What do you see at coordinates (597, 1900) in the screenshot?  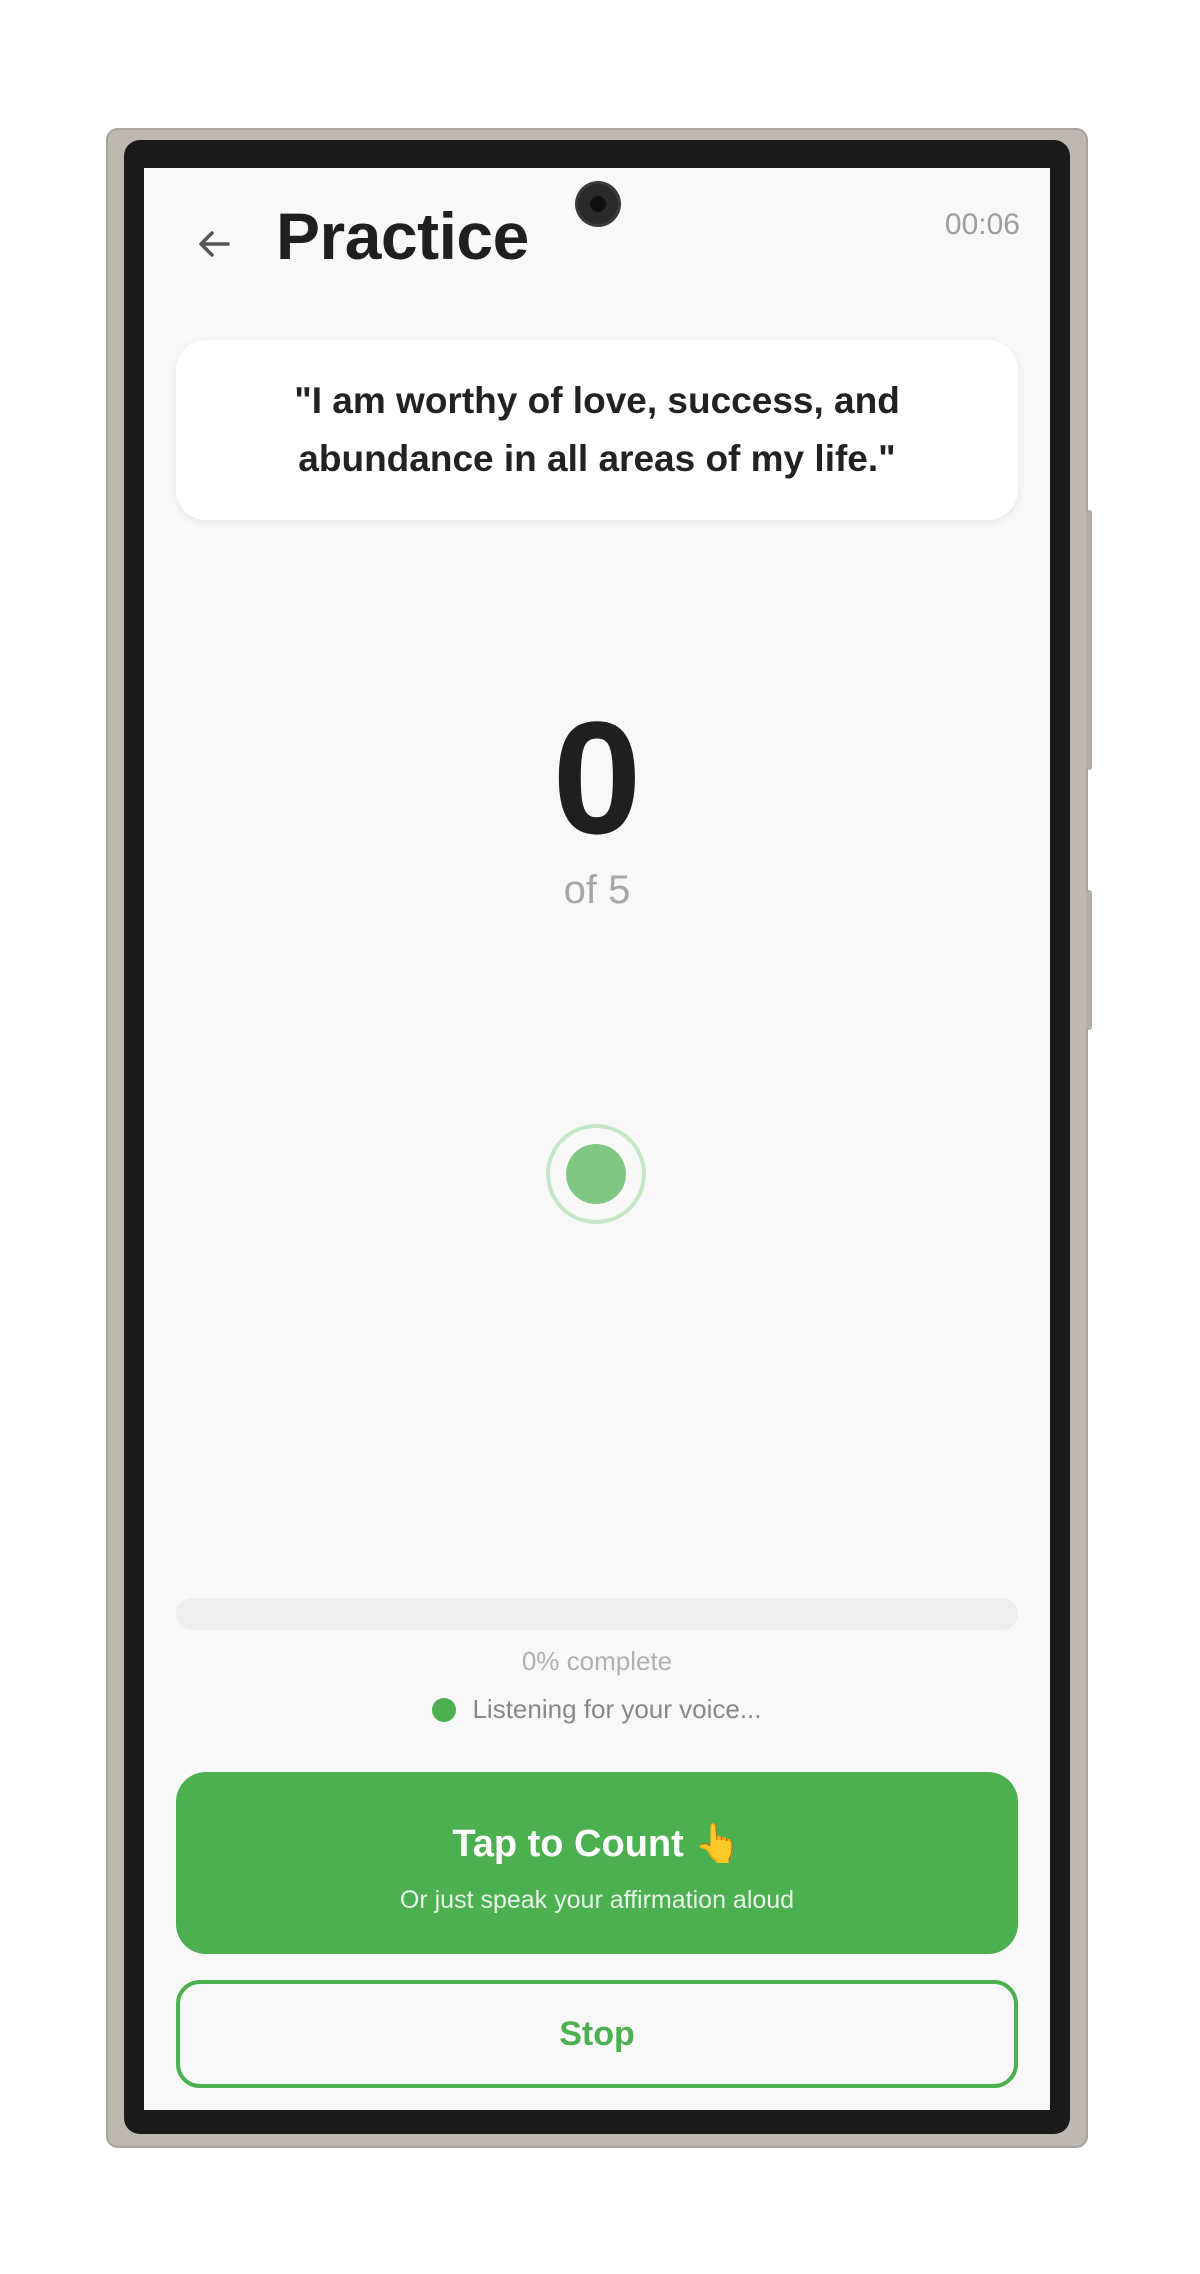 I see `tap-to-count-sublabel: Or just speak your affirmation aloud` at bounding box center [597, 1900].